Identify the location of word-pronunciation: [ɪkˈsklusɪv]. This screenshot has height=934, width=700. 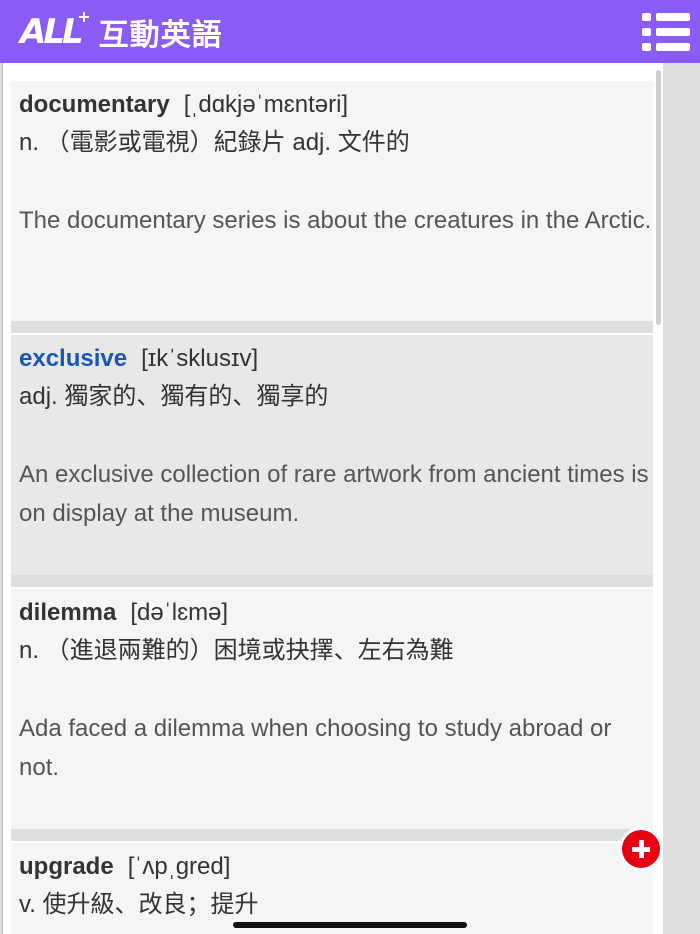
(200, 358).